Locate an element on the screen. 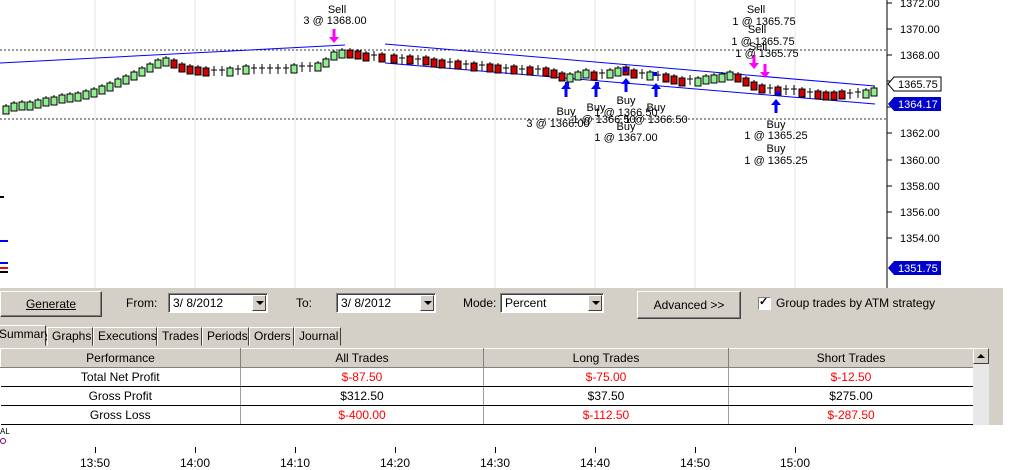 Image resolution: width=1012 pixels, height=470 pixels. group-trades-checkbox is located at coordinates (764, 302).